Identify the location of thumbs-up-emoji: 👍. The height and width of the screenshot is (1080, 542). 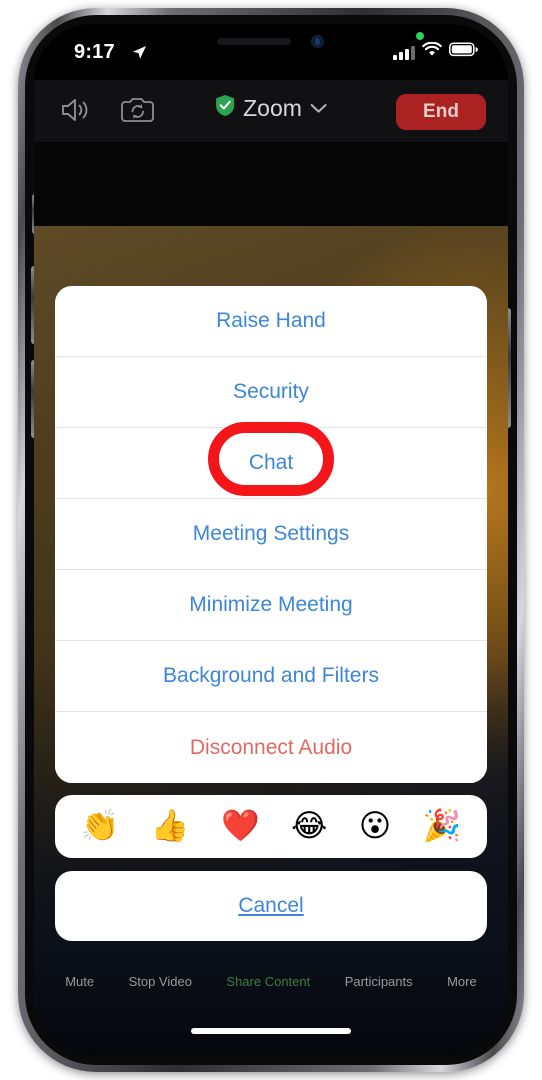
(170, 826).